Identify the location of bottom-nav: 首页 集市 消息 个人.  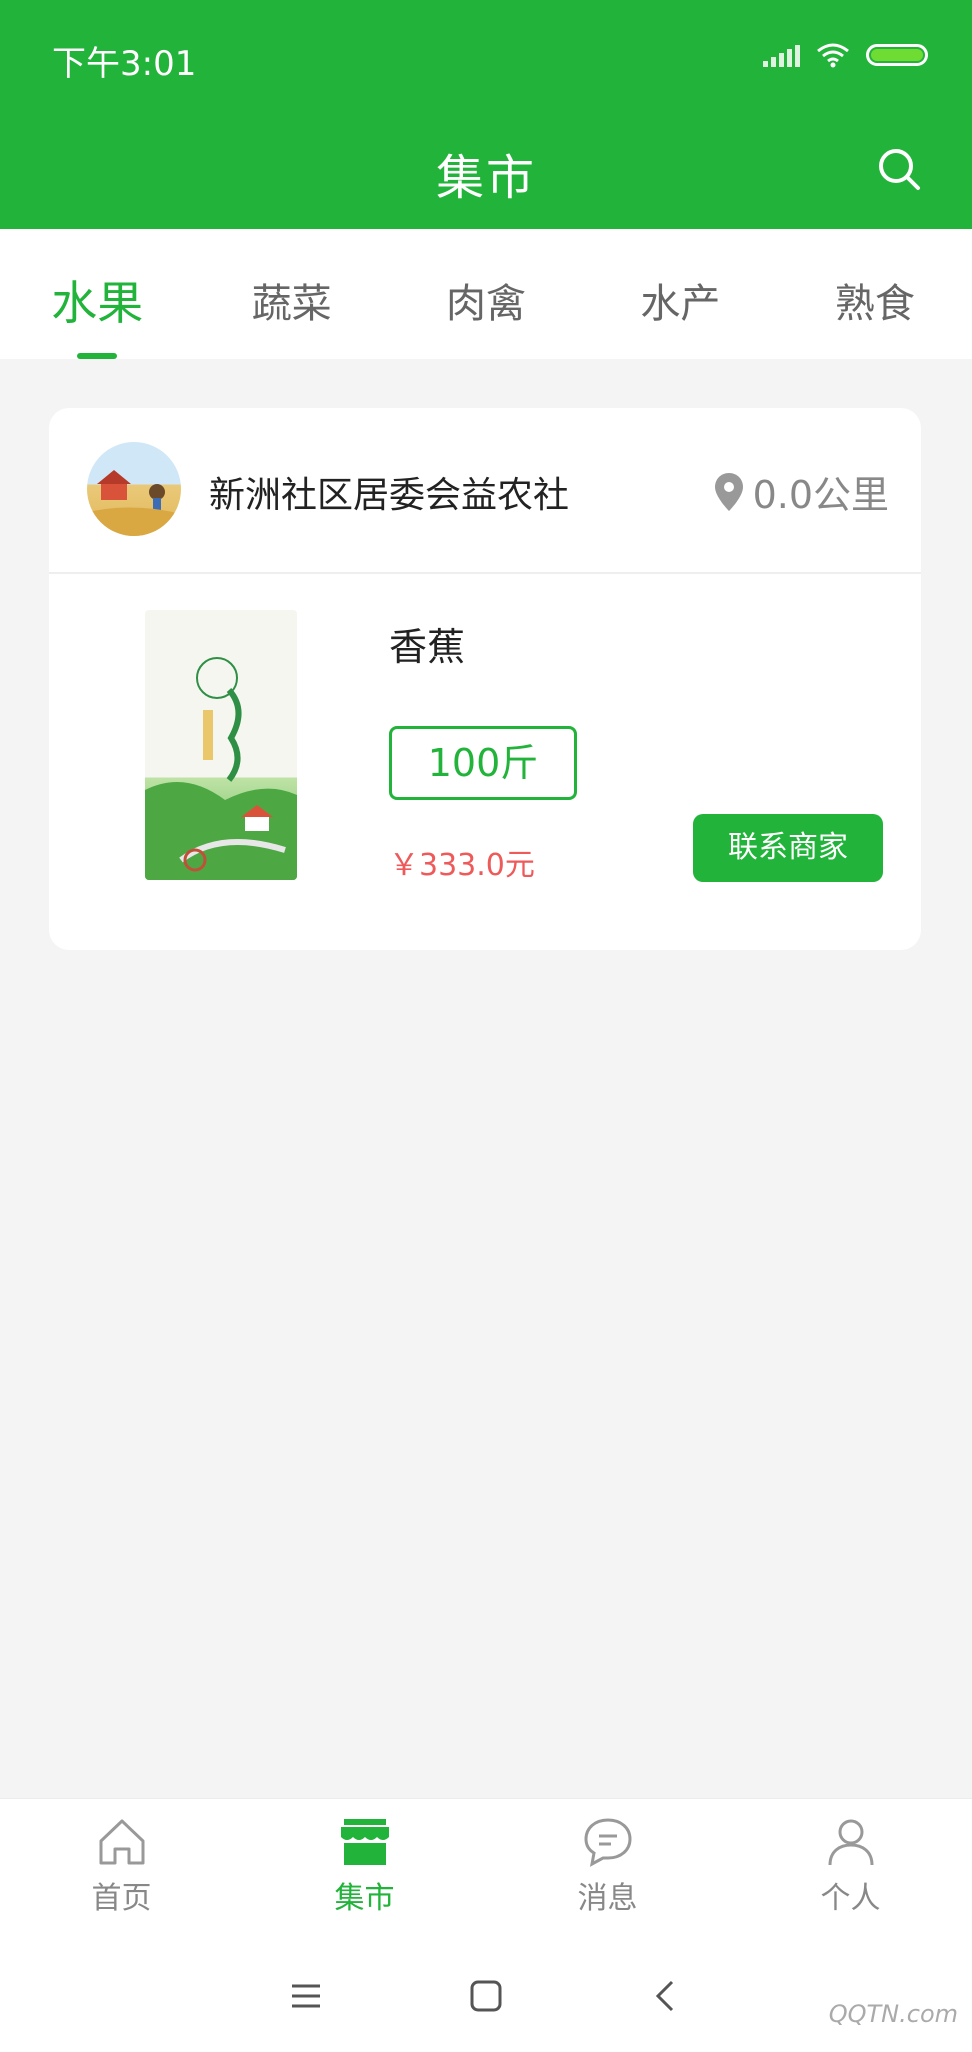
(486, 1869).